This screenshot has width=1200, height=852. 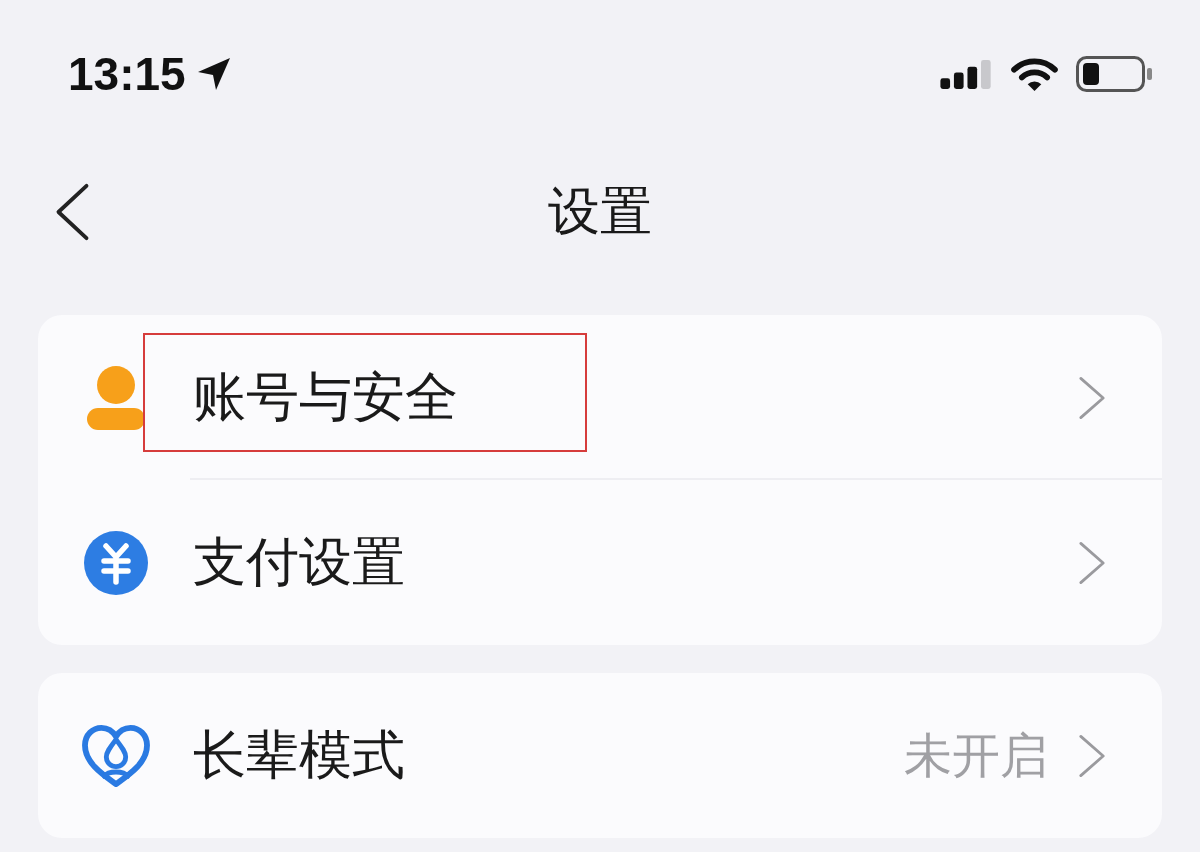 What do you see at coordinates (299, 562) in the screenshot?
I see `settings-item-label: 支付设置` at bounding box center [299, 562].